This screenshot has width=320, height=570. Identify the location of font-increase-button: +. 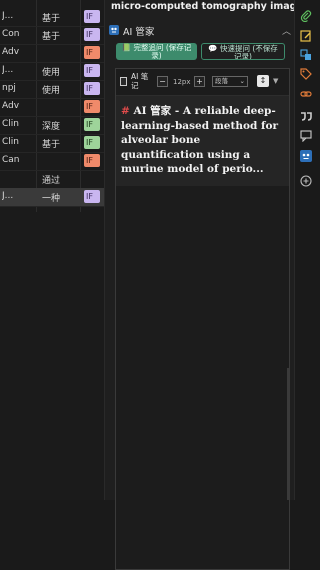
(199, 81).